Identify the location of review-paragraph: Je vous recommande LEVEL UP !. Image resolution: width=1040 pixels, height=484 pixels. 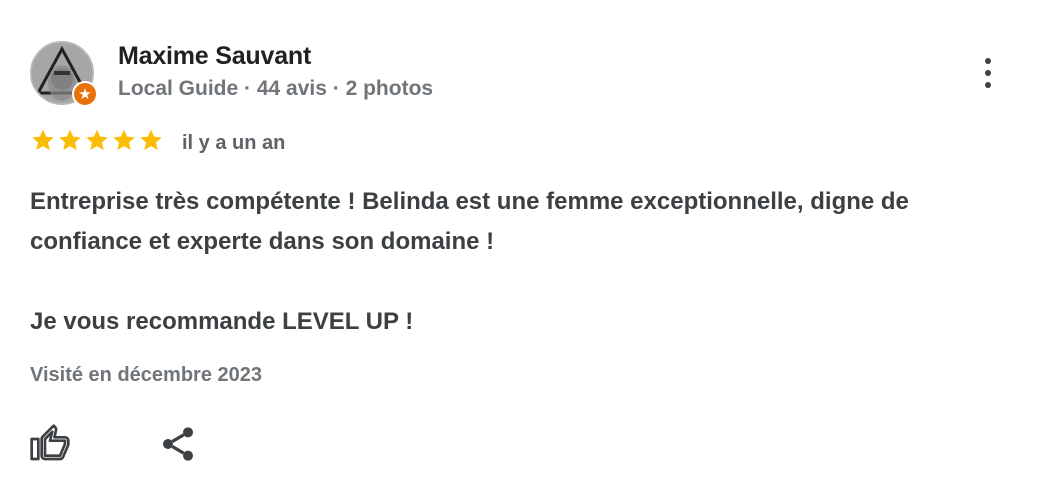
(222, 321).